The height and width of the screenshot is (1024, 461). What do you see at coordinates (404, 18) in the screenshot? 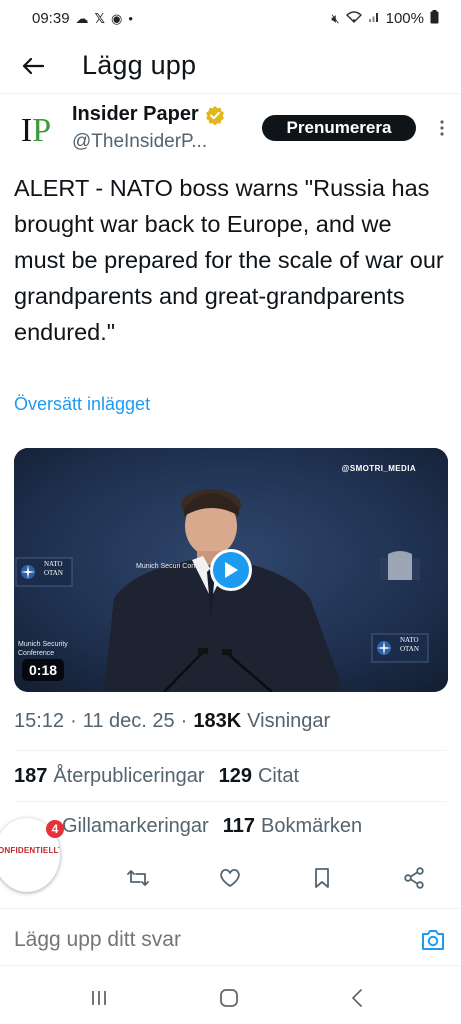
I see `battery-text: 100%` at bounding box center [404, 18].